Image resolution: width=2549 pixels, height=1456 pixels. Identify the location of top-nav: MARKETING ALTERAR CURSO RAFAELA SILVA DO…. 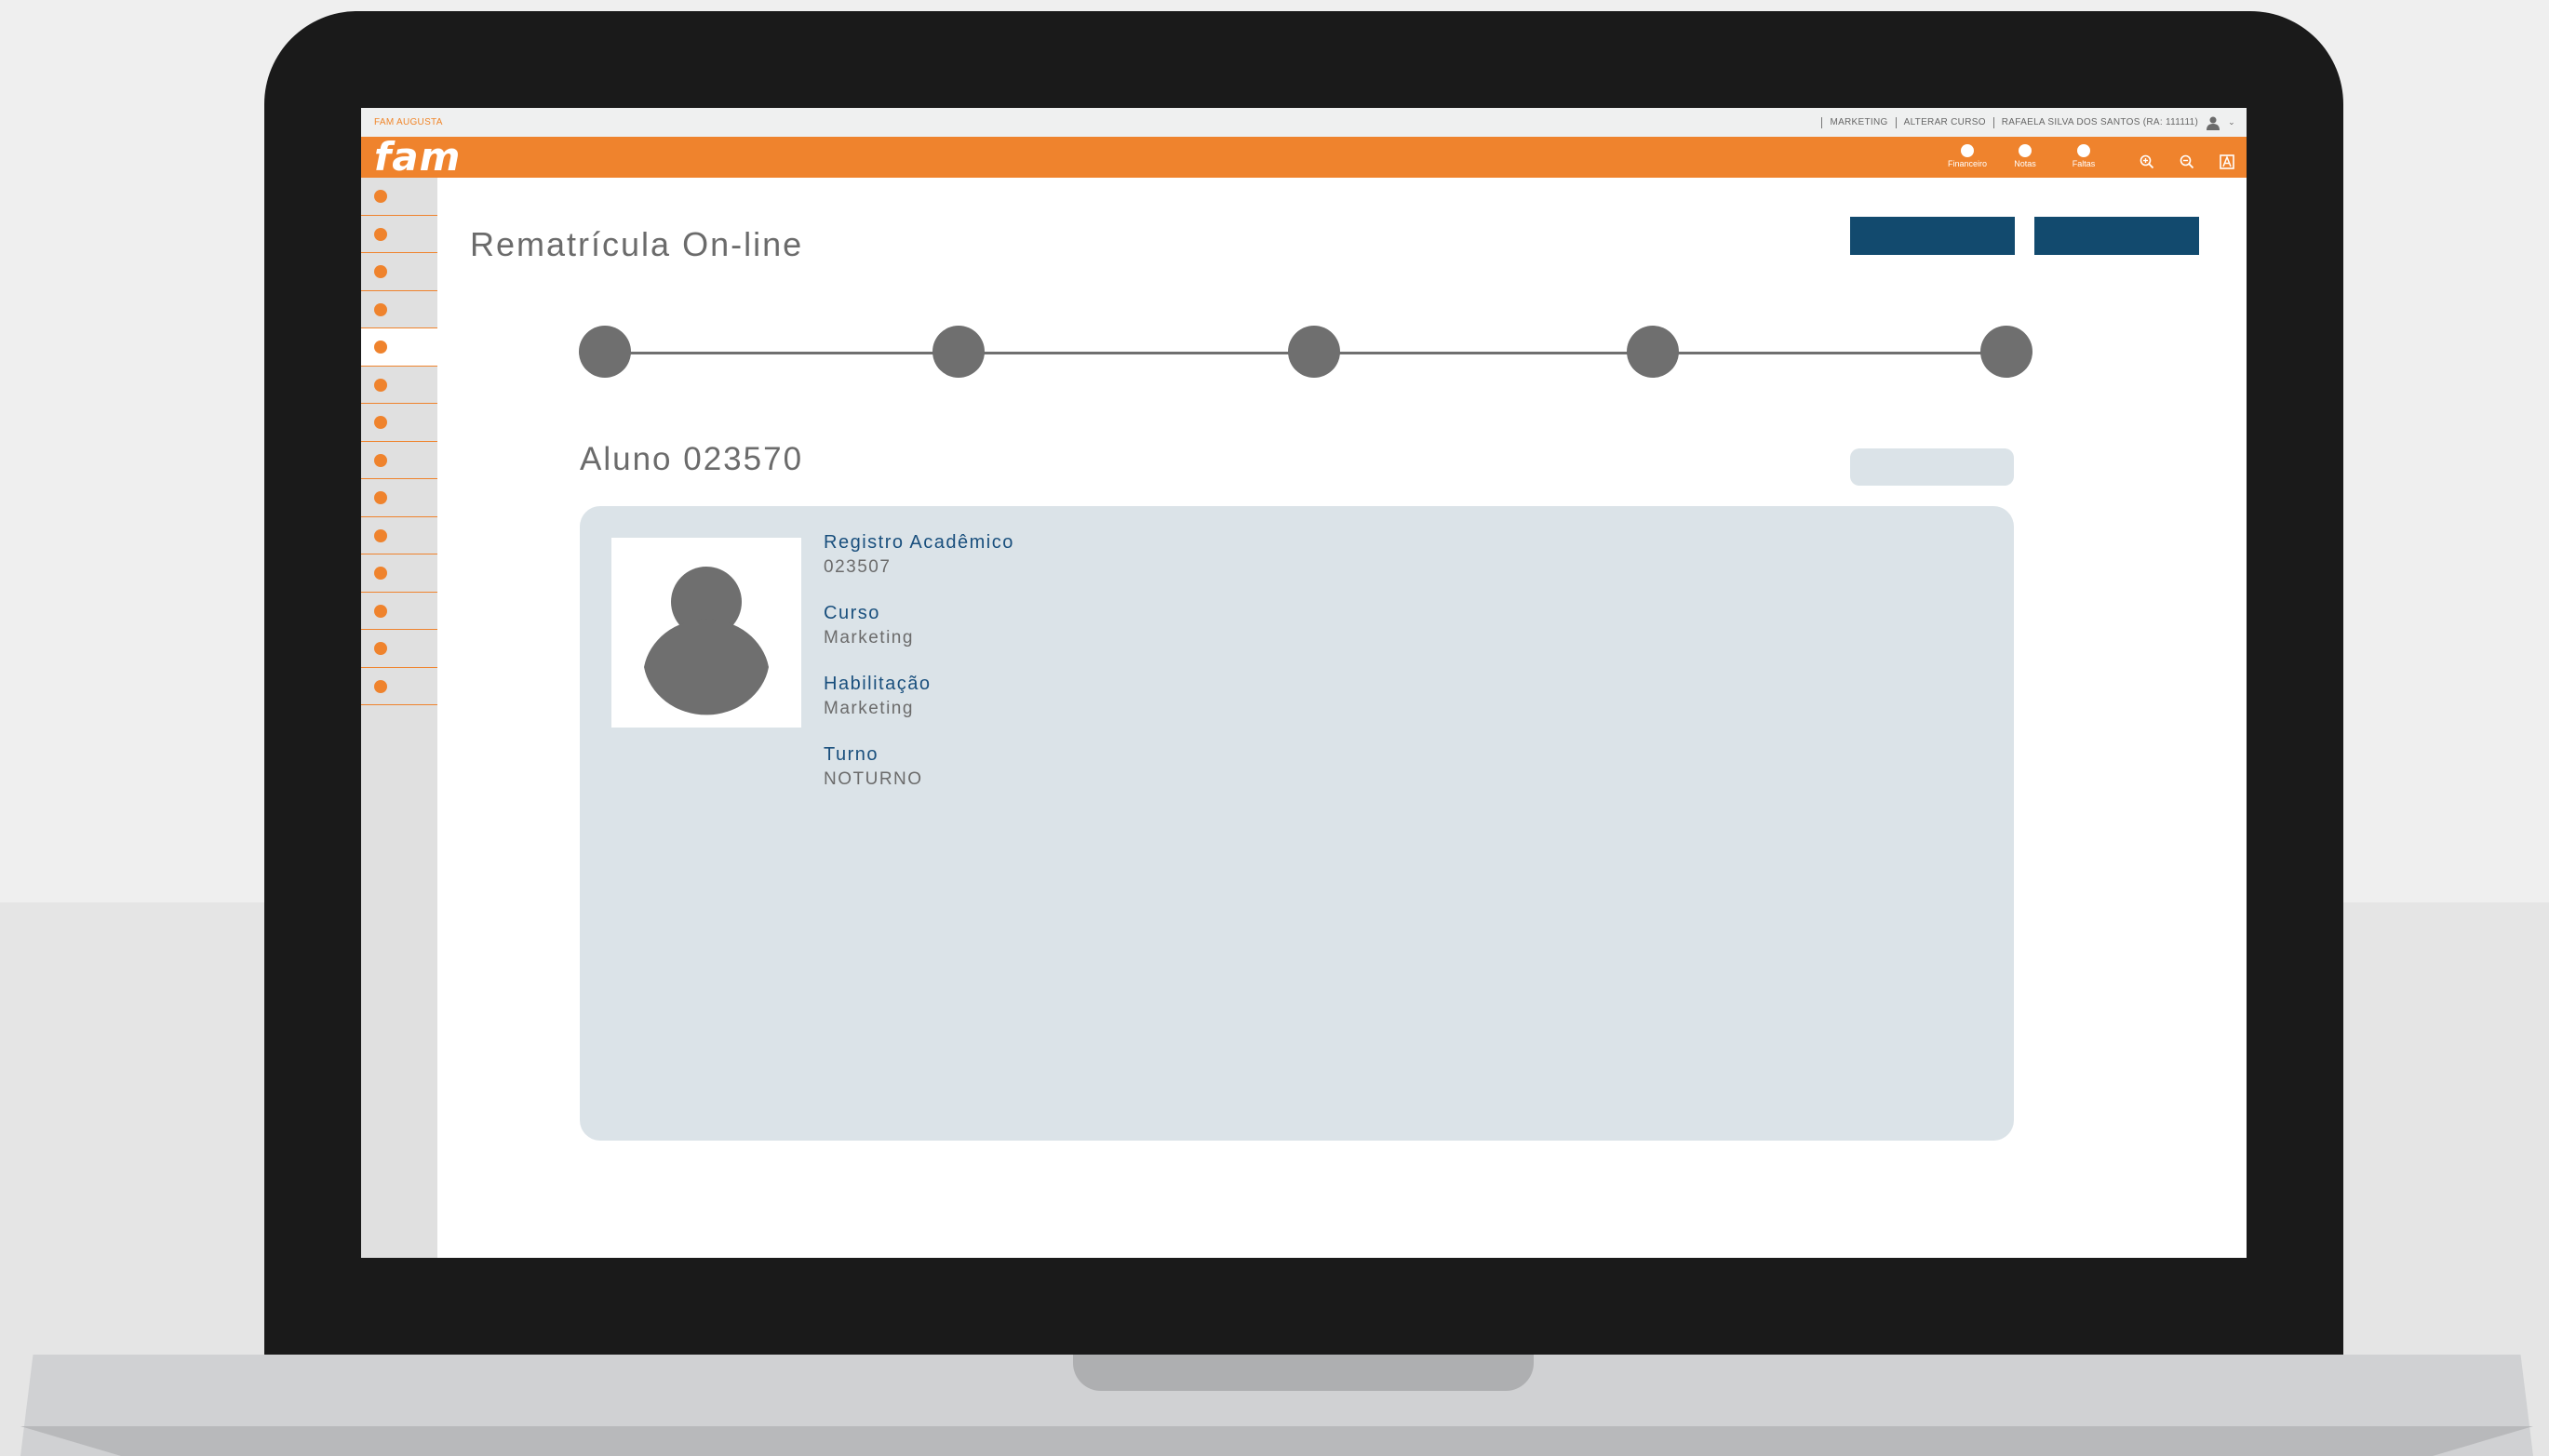
(2028, 122).